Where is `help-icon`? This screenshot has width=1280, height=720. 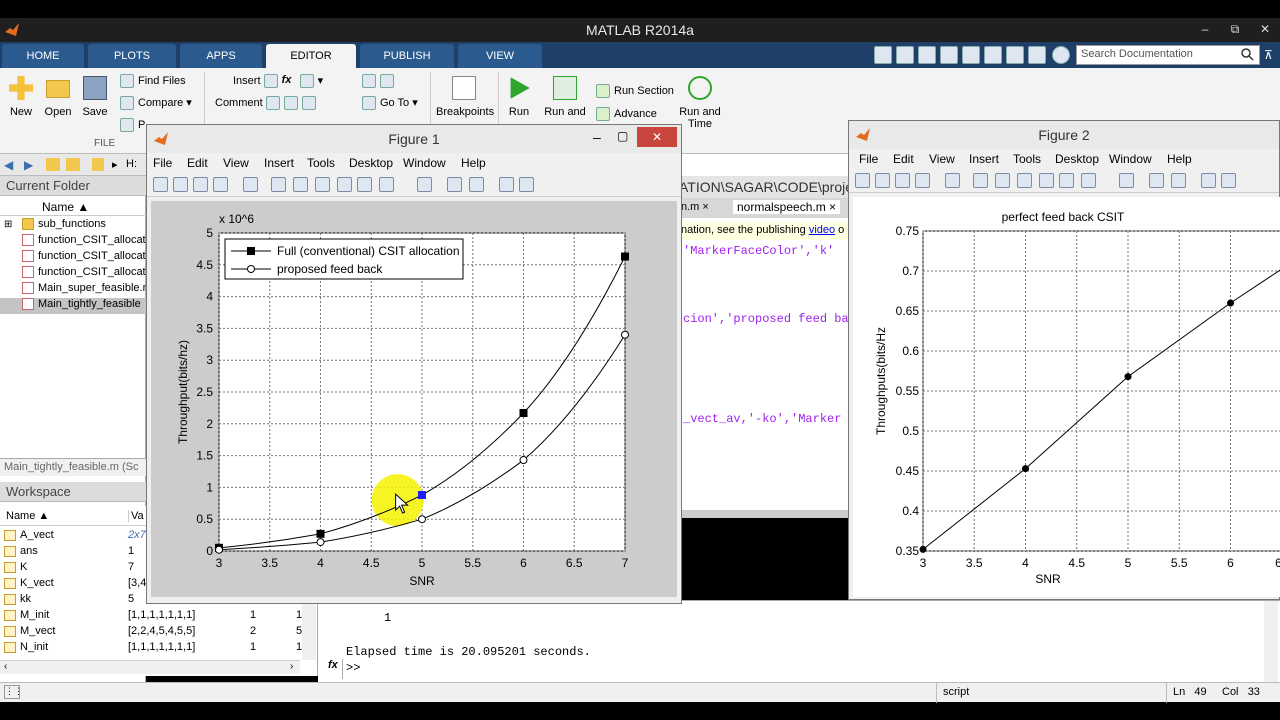 help-icon is located at coordinates (1061, 55).